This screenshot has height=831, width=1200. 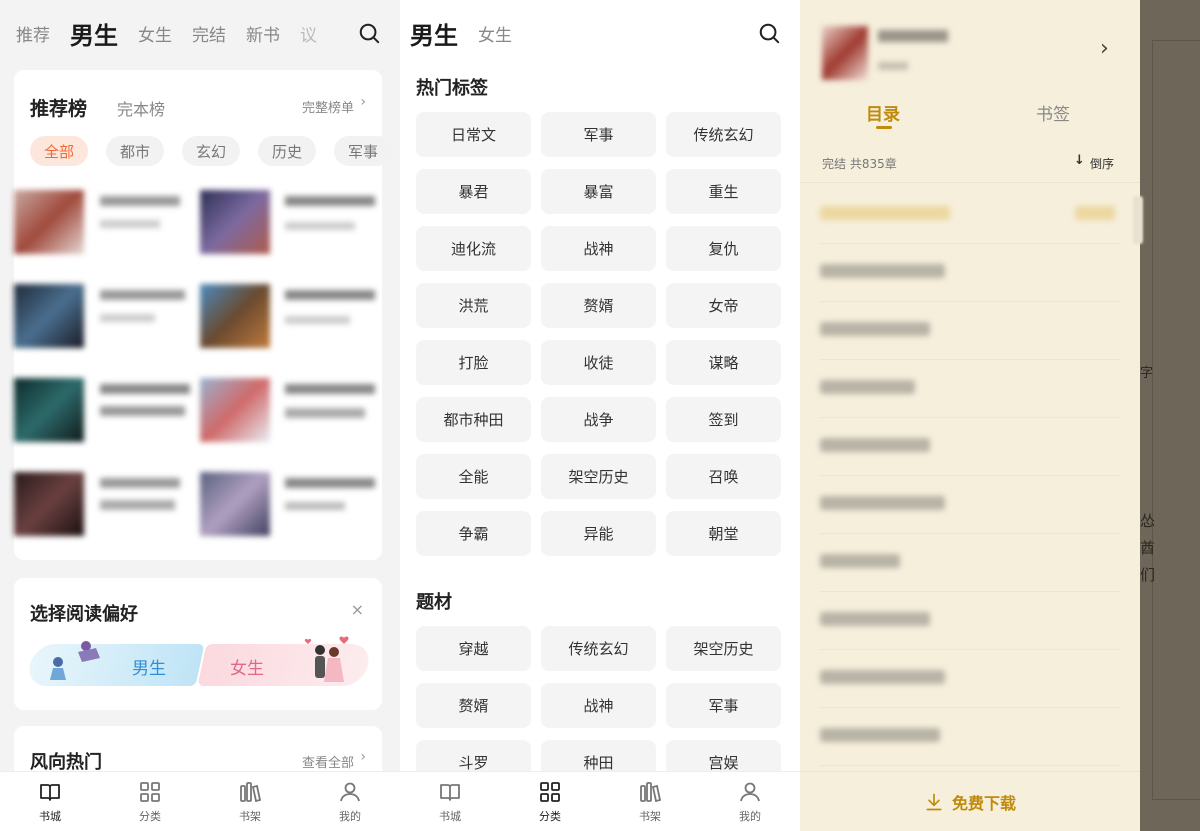 I want to click on hot-tag: 暴君, so click(x=473, y=191).